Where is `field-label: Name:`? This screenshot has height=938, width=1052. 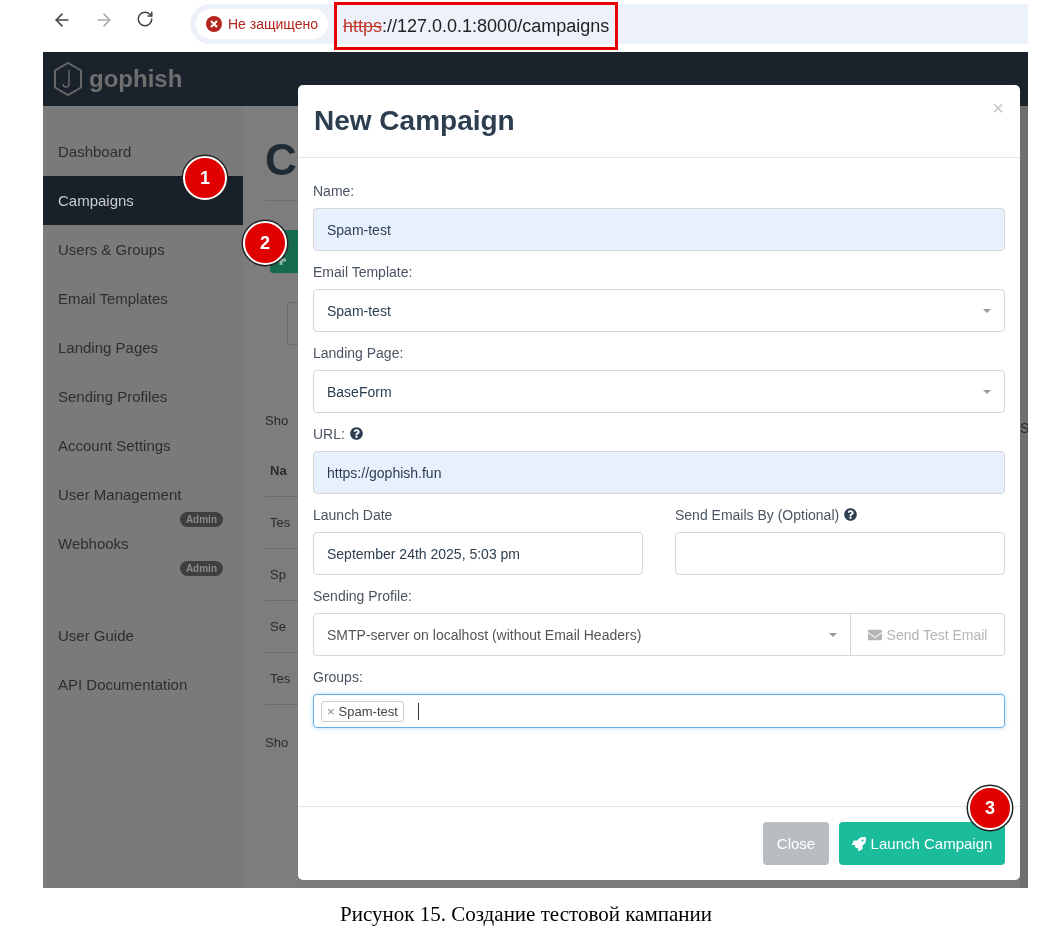
field-label: Name: is located at coordinates (334, 190).